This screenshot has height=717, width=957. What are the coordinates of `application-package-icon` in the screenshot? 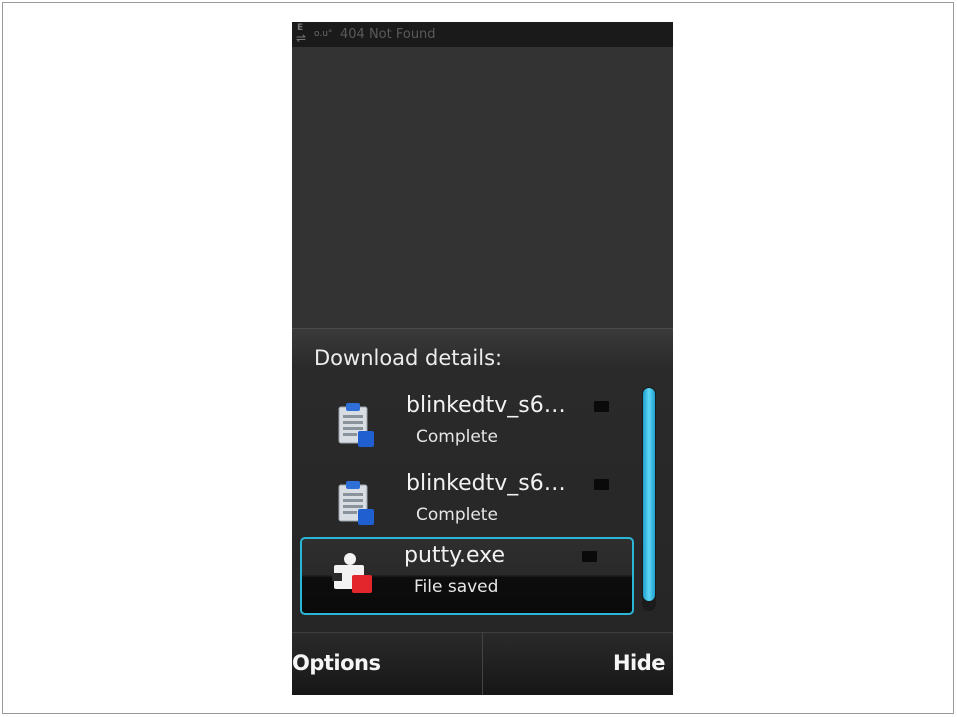 It's located at (352, 573).